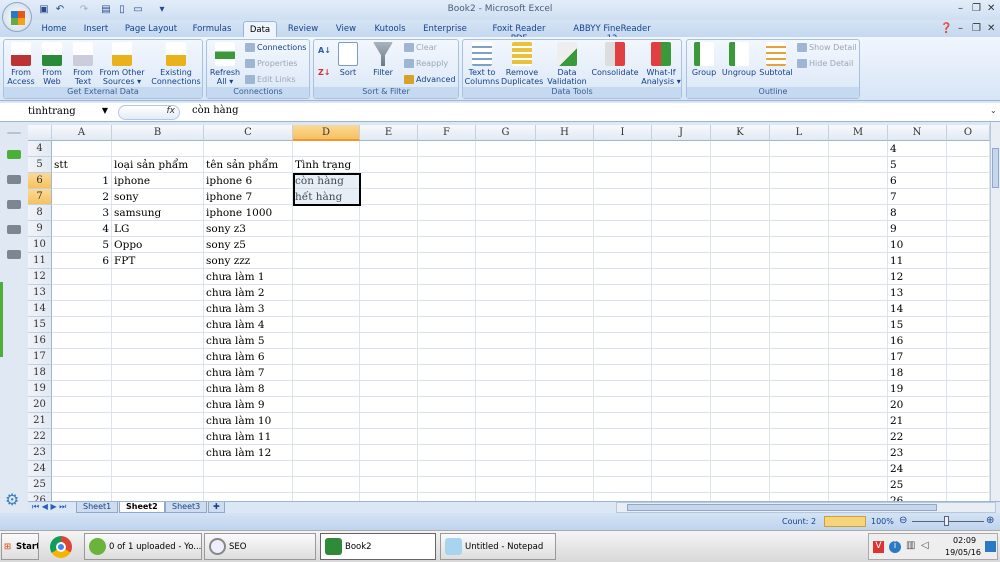 This screenshot has height=562, width=1000. I want to click on clear-filter-button: Clear, so click(420, 47).